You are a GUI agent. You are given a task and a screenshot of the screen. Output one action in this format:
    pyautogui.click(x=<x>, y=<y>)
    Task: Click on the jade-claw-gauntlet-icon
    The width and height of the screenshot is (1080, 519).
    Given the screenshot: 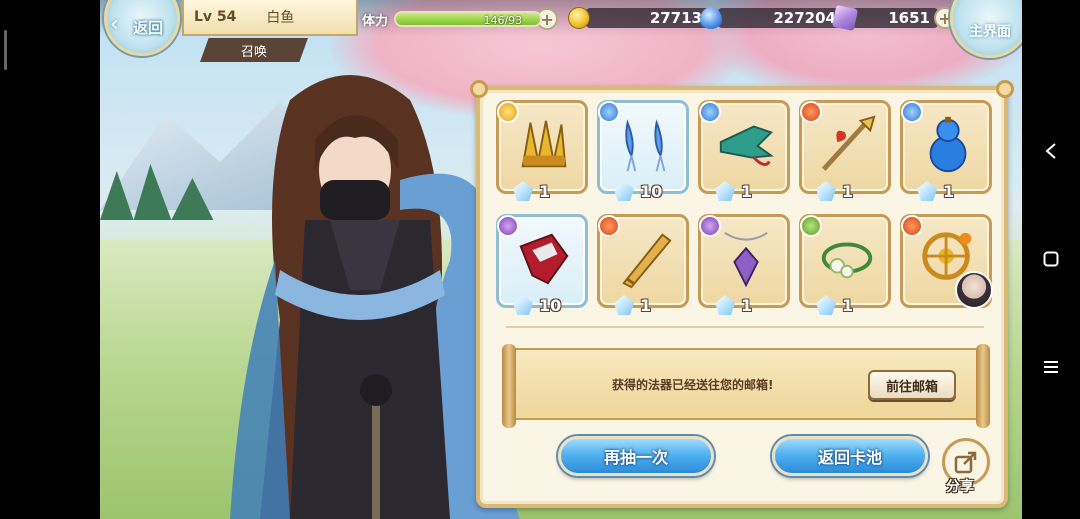 What is the action you would take?
    pyautogui.click(x=746, y=145)
    